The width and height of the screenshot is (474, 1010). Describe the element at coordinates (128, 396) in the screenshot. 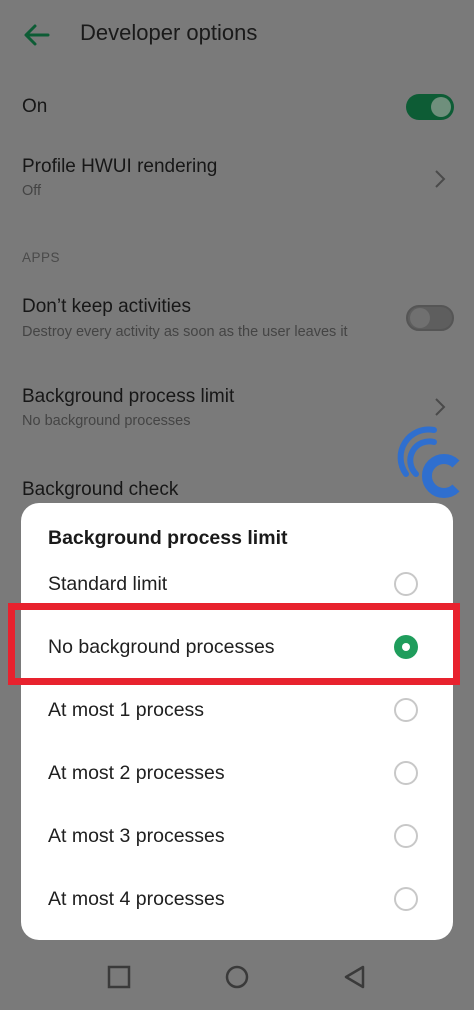

I see `background-process-limit-title: Background process limit` at that location.